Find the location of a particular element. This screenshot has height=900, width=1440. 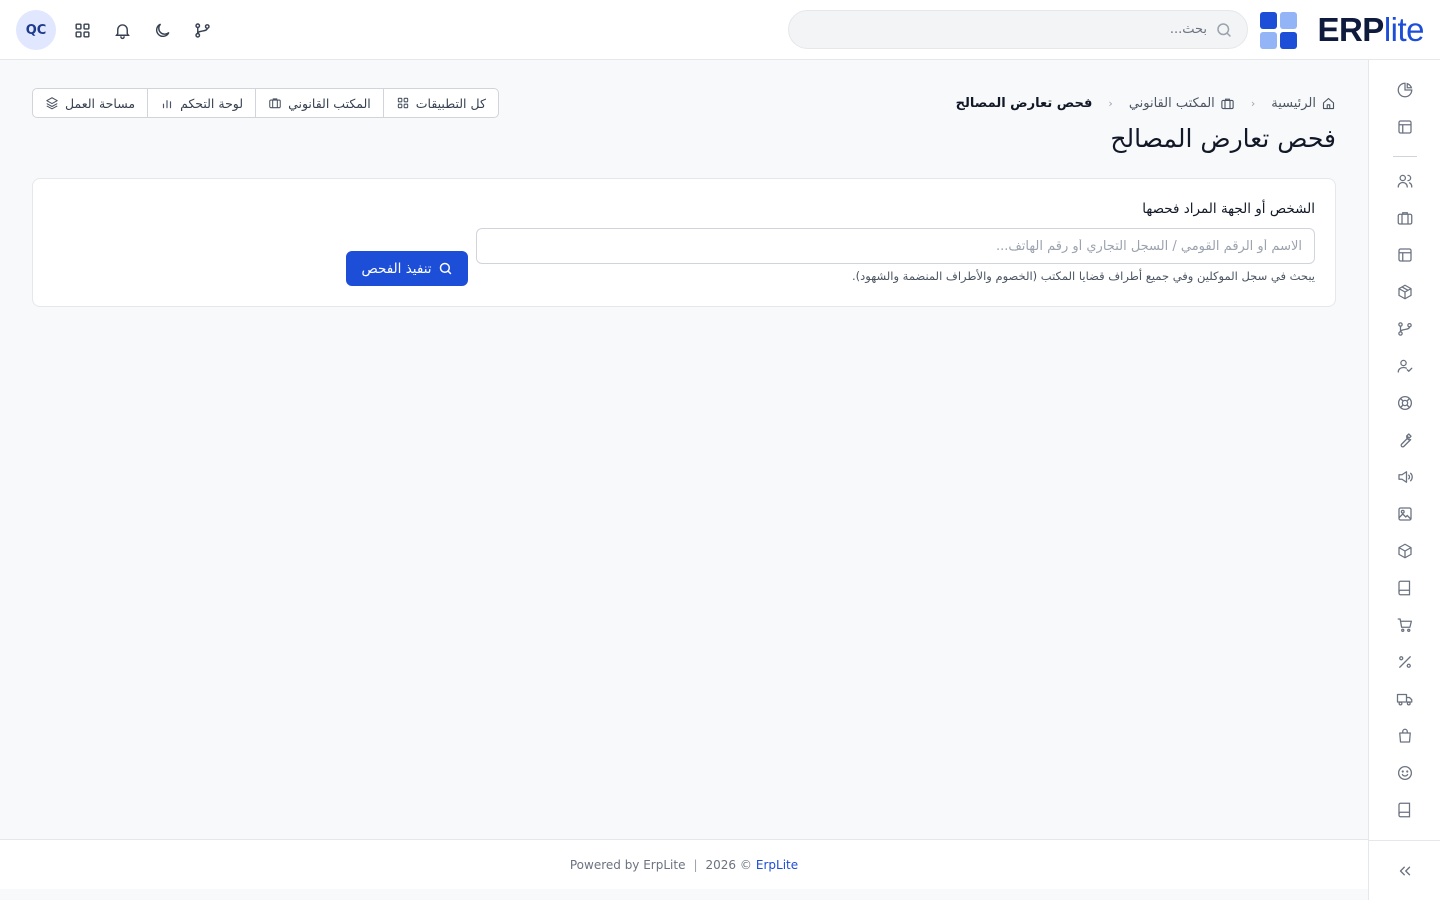

party-field-label: الشخص أو الجهة المراد فحصها is located at coordinates (1228, 209).